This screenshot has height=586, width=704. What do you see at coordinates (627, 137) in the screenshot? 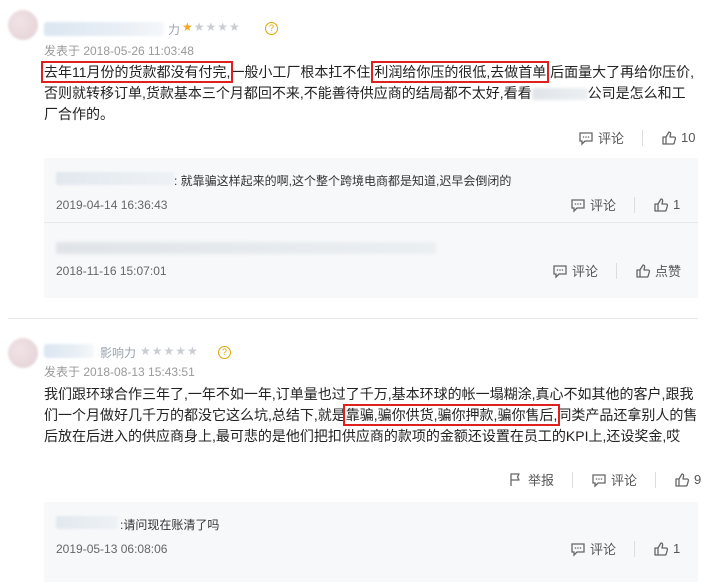
I see `review-actions: 评论 10` at bounding box center [627, 137].